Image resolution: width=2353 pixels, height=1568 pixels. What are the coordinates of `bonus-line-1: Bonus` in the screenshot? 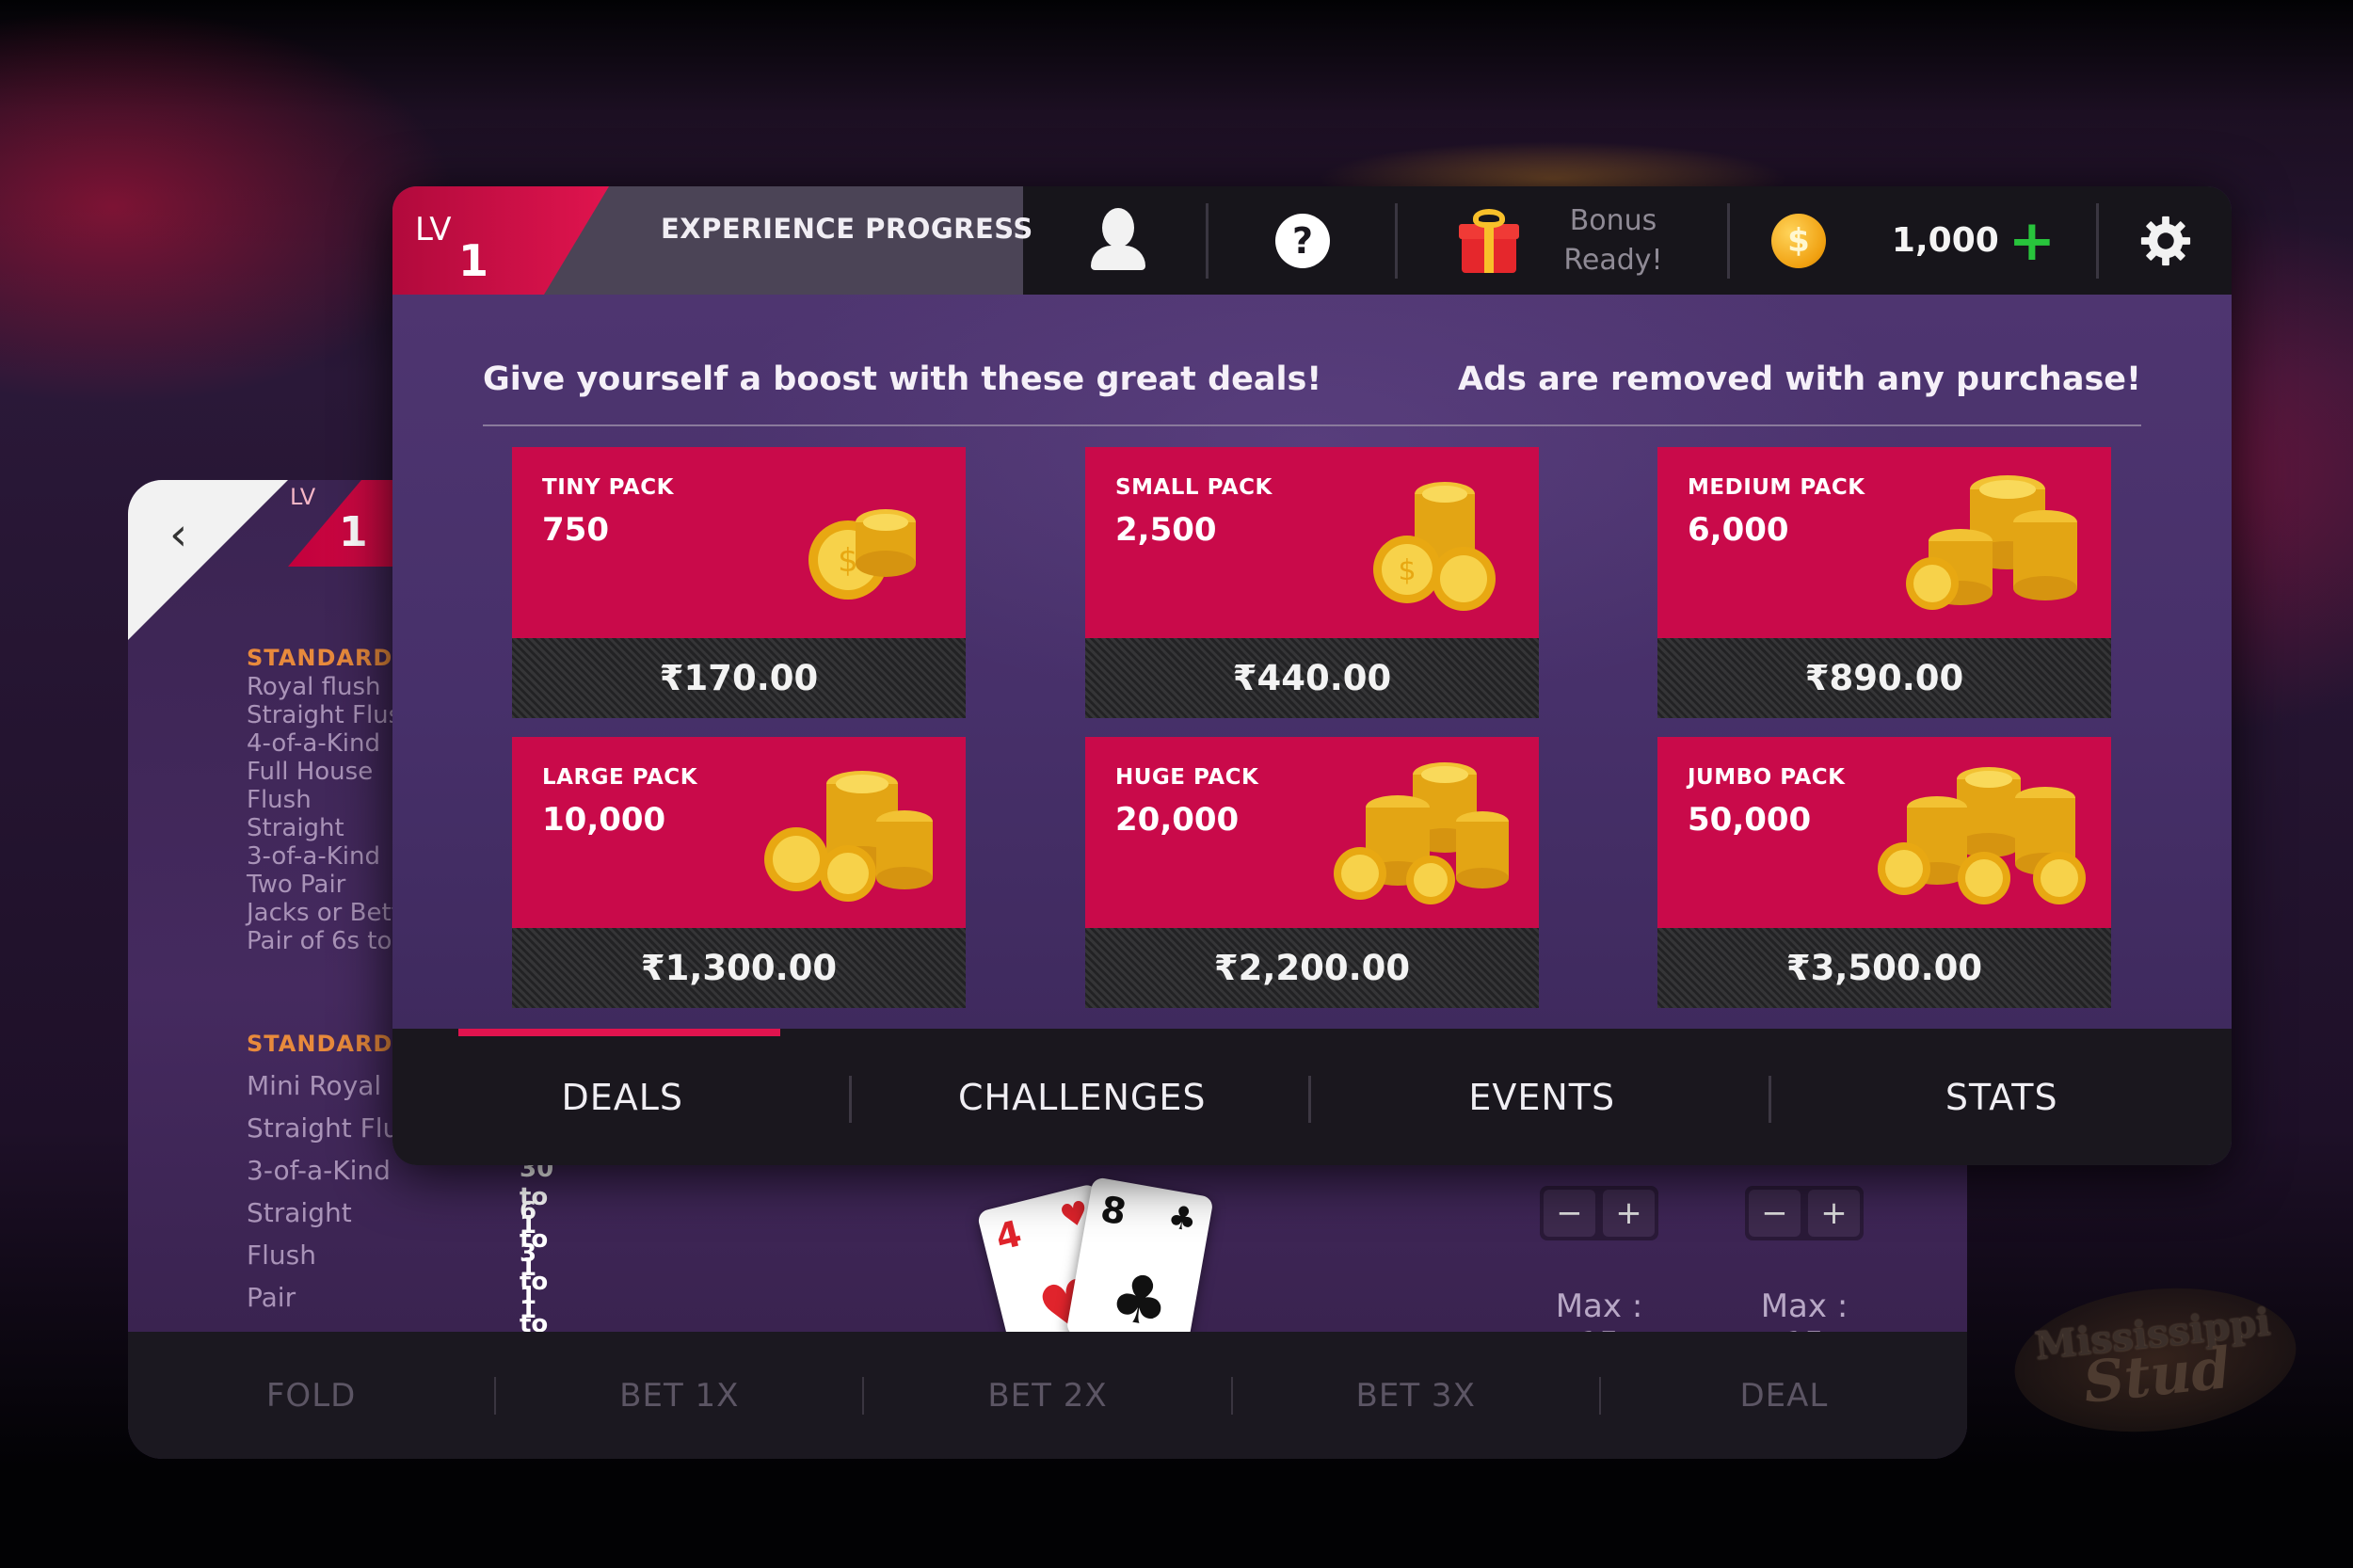 It's located at (1613, 220).